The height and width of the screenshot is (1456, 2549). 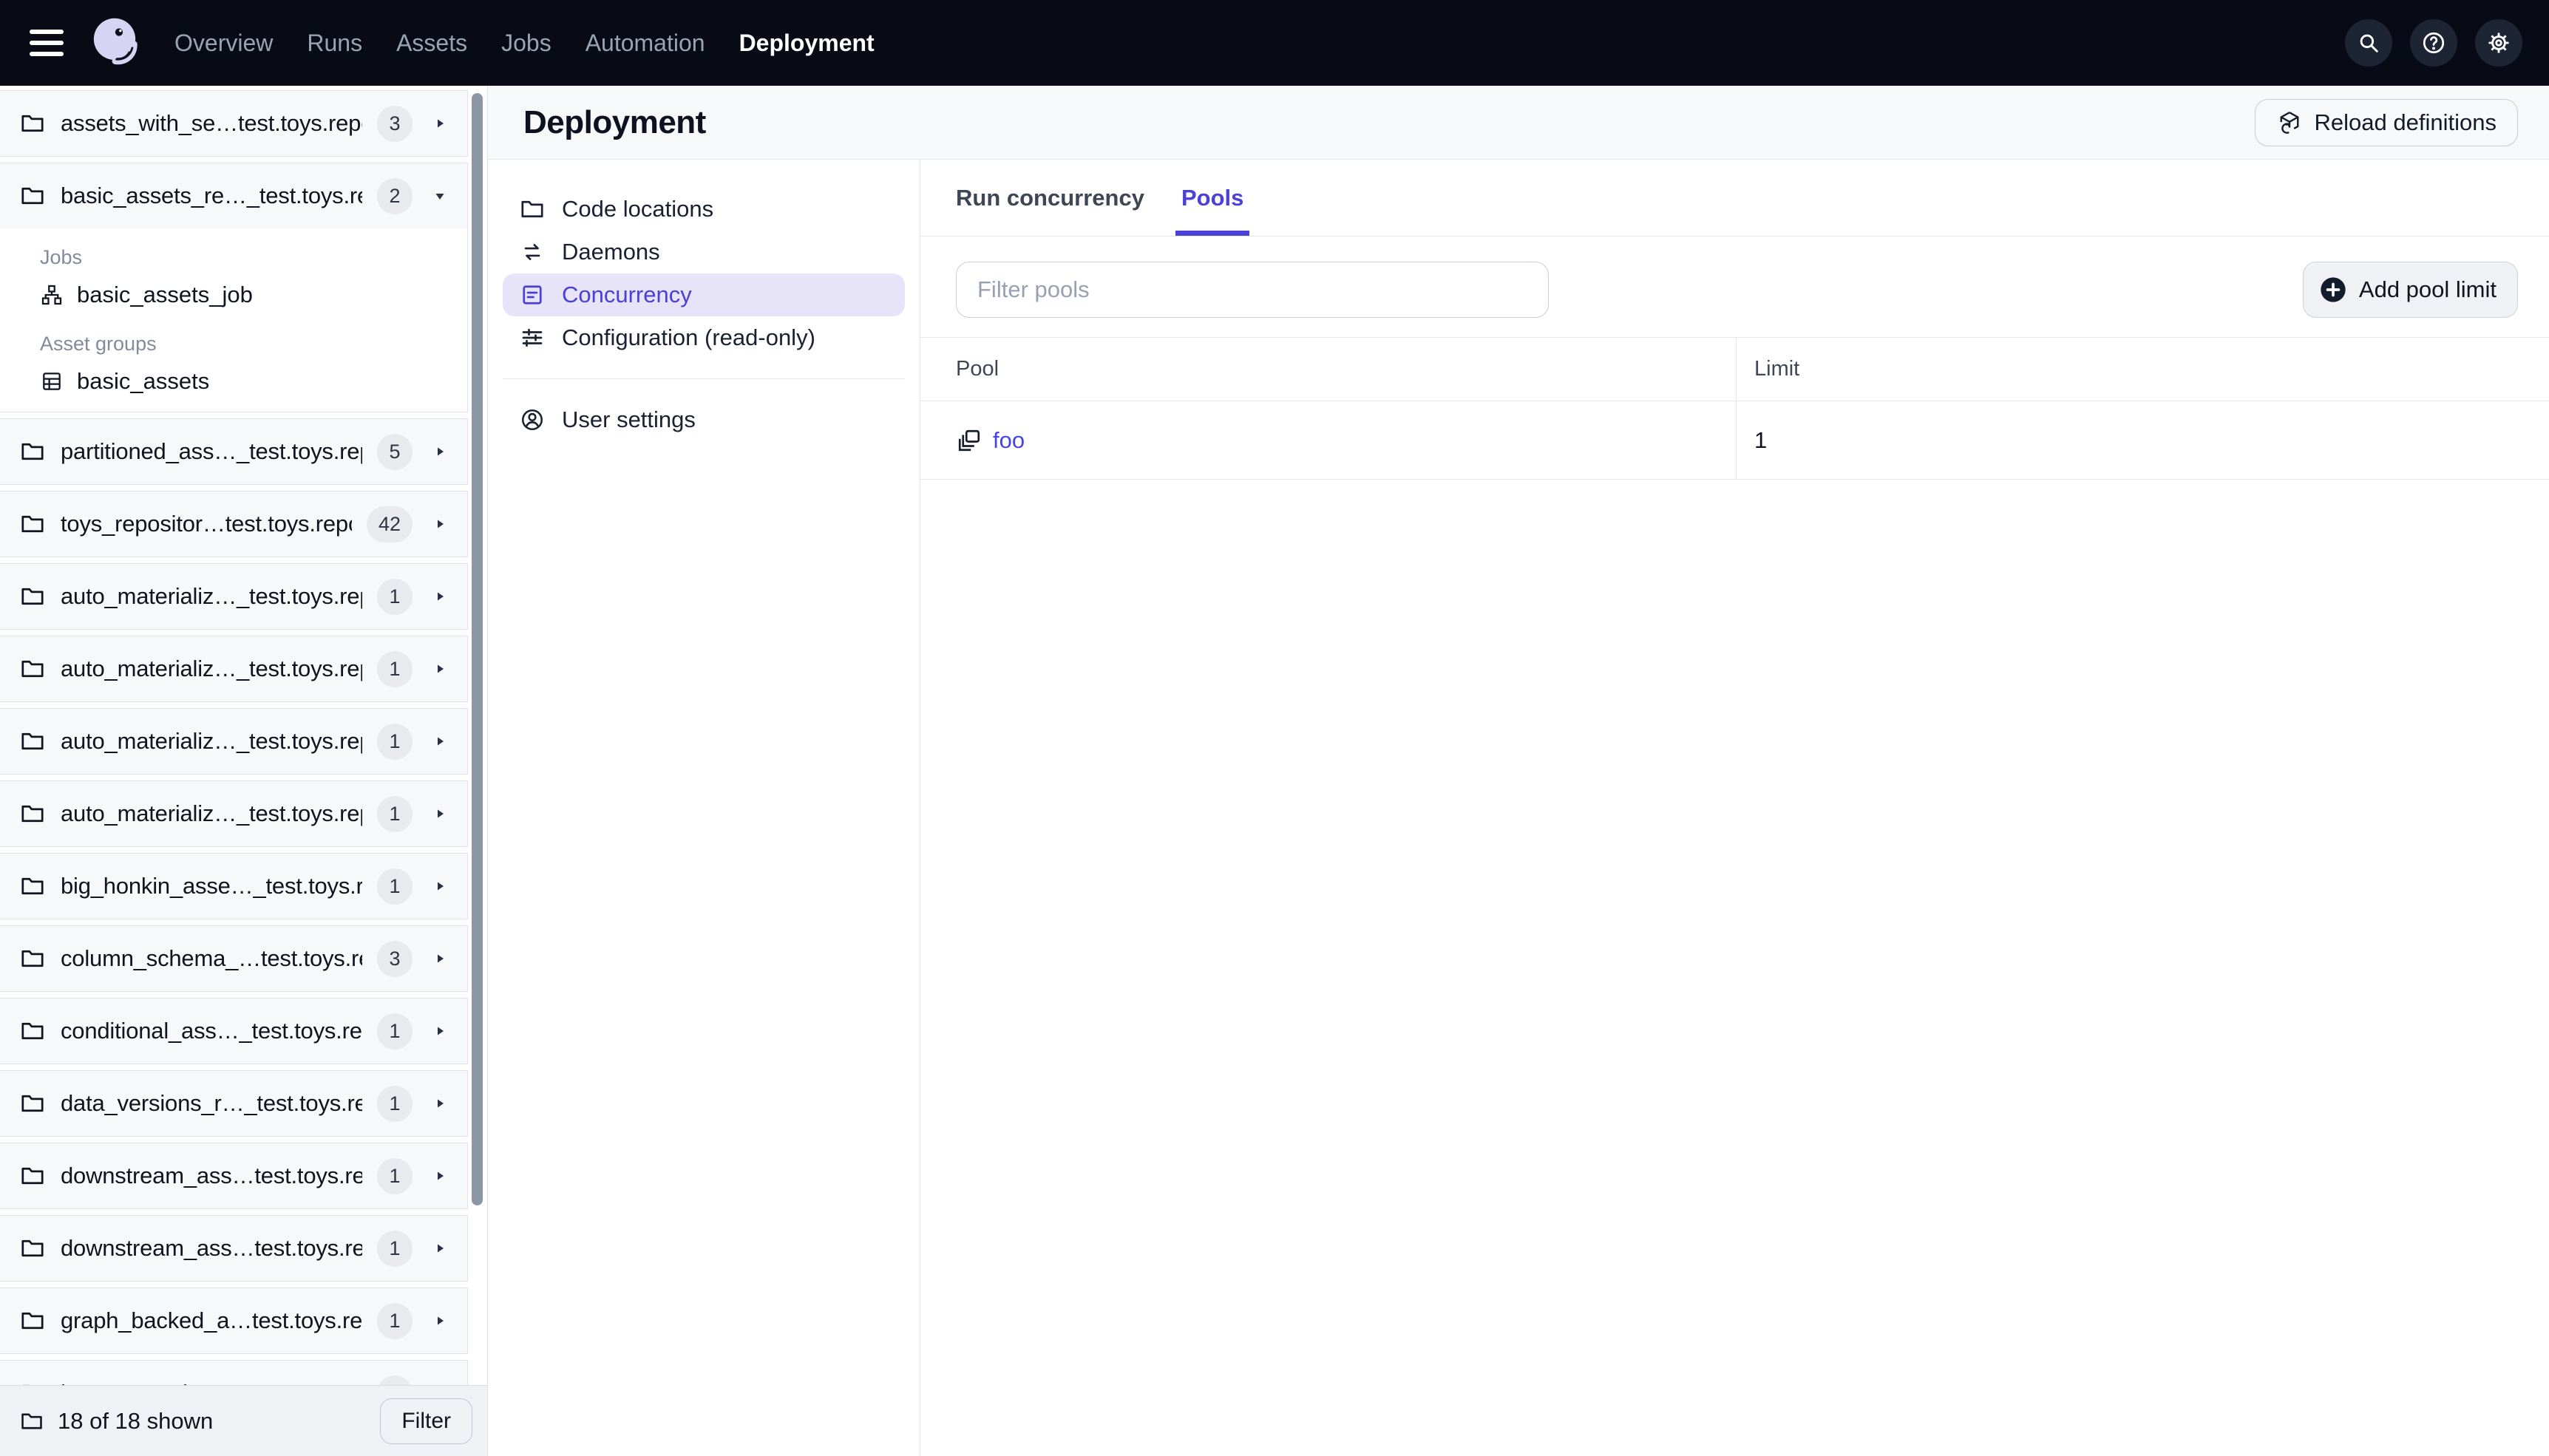 I want to click on nav-item-configuration: Configuration (read-only), so click(x=704, y=337).